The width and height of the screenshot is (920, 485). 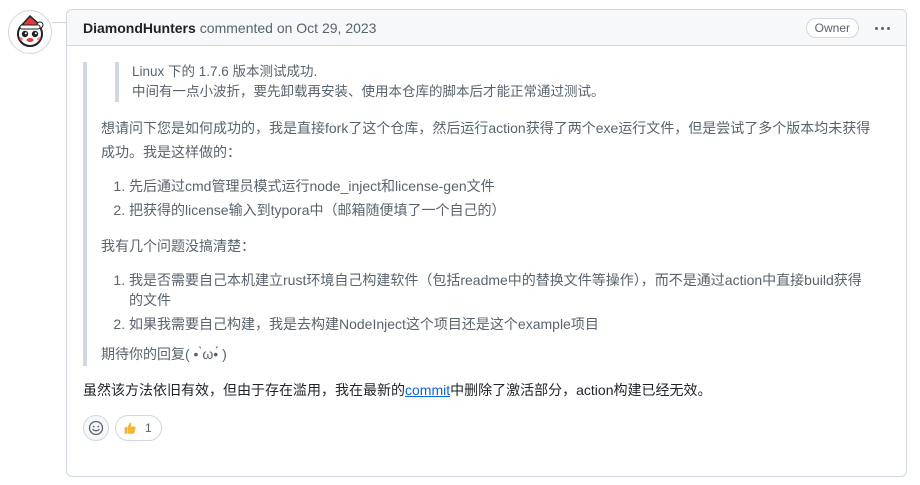 I want to click on smiley-icon, so click(x=96, y=428).